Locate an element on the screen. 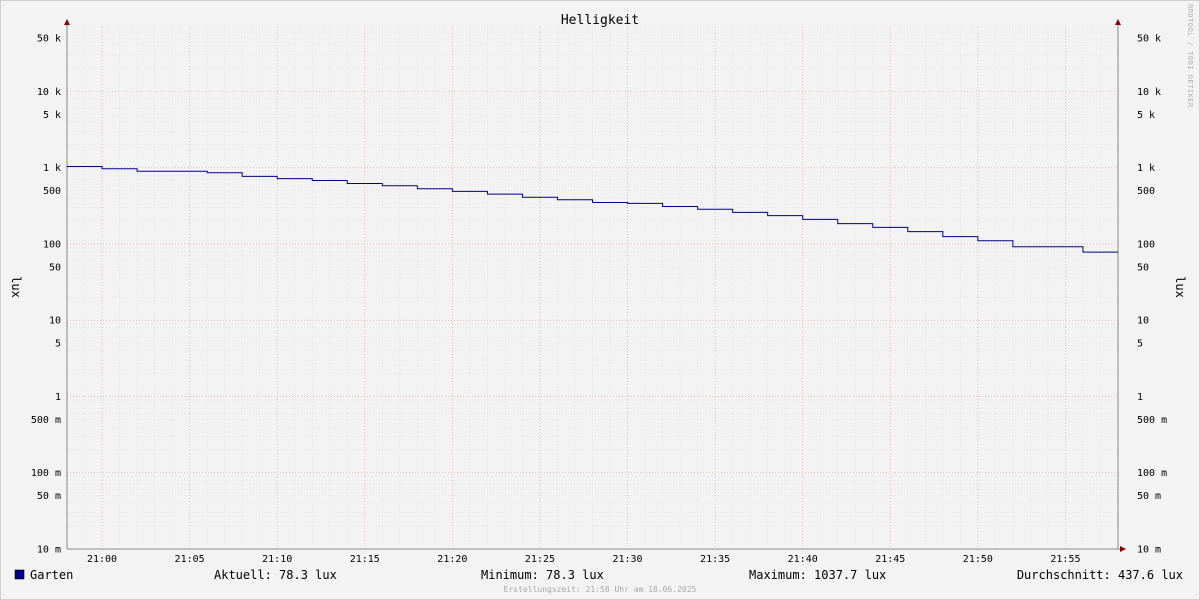 This screenshot has height=600, width=1200. y-axis-arrow-left is located at coordinates (67, 22).